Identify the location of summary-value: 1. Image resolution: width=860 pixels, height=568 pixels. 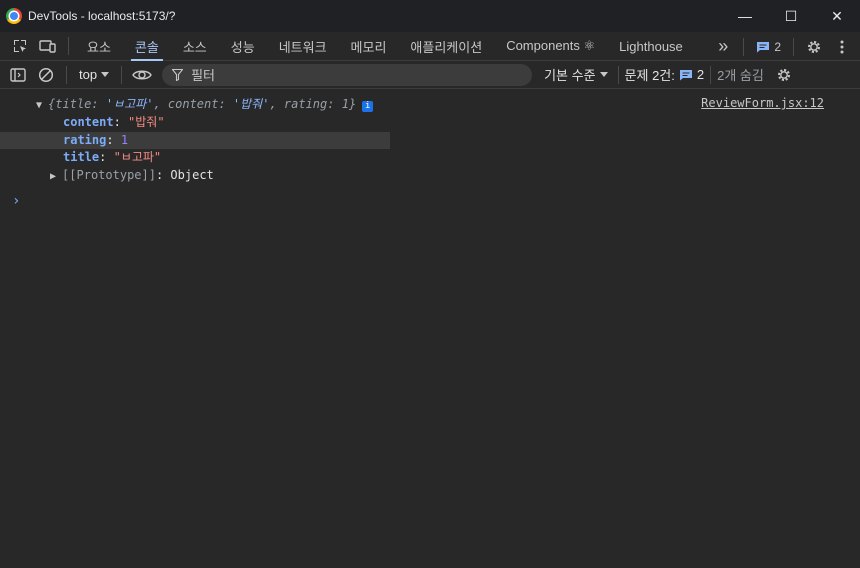
(345, 104).